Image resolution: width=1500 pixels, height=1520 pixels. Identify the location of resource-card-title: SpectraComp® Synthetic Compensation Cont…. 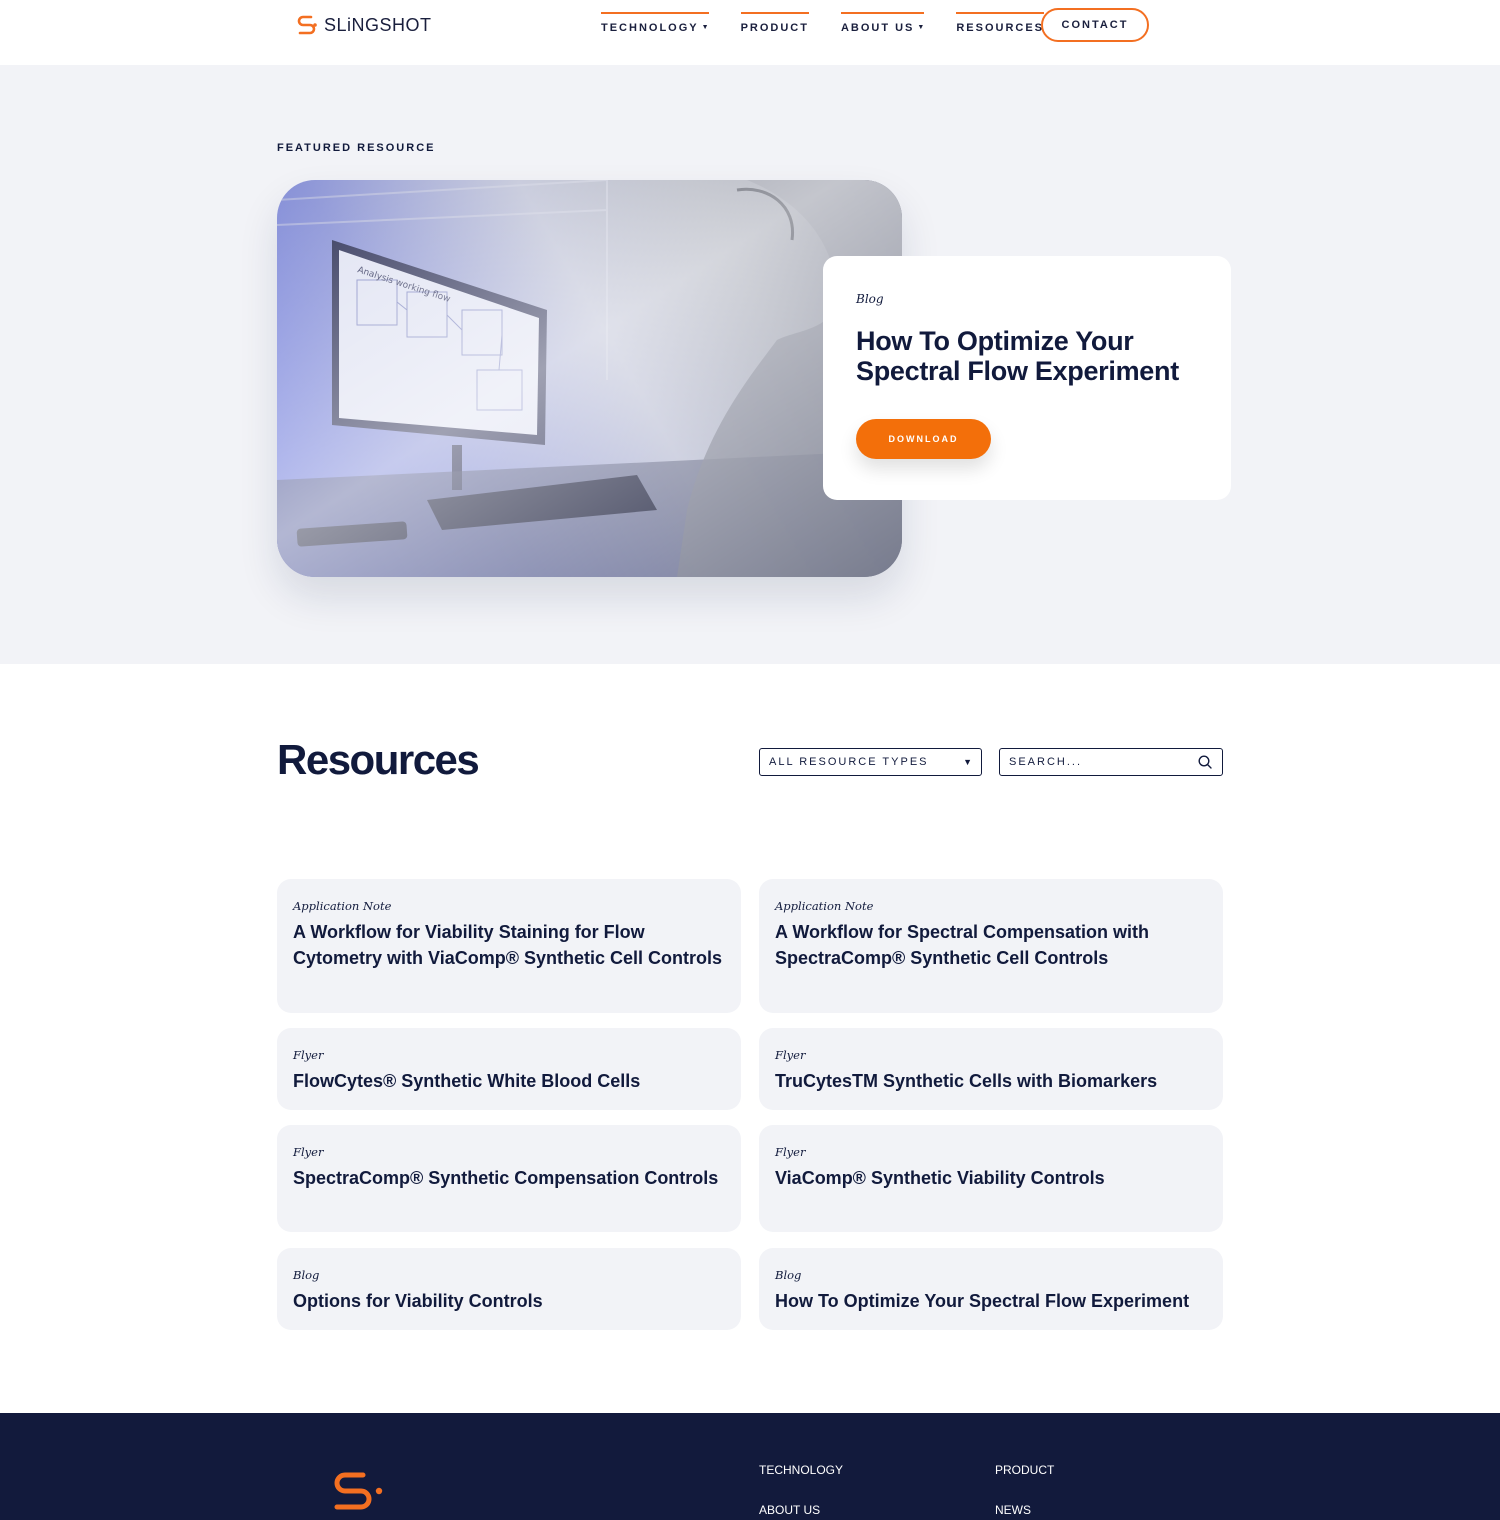
(506, 1178).